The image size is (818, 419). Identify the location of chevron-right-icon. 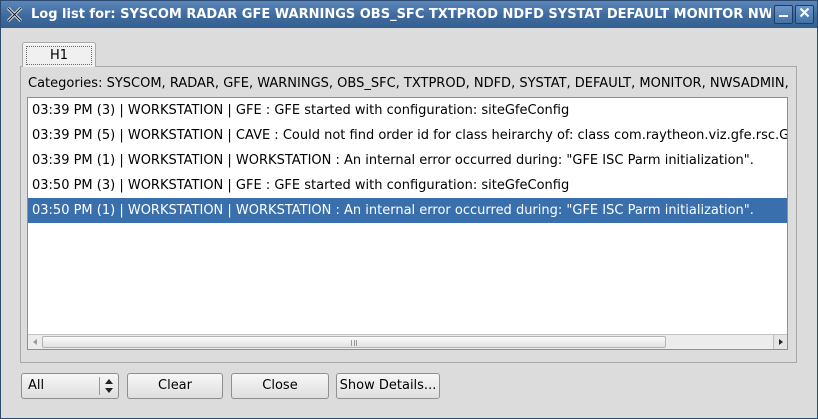
(781, 342).